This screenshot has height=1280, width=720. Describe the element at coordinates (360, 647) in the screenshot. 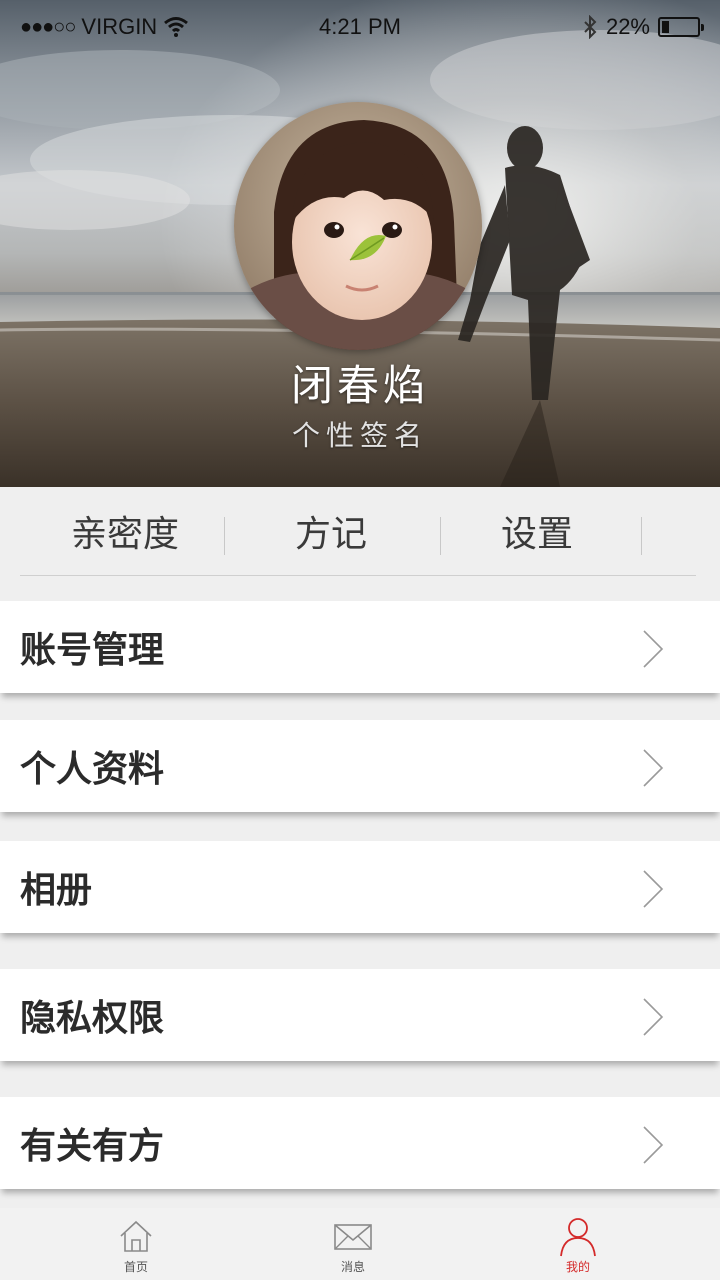

I see `menu-item-account-management: 账号管理` at that location.